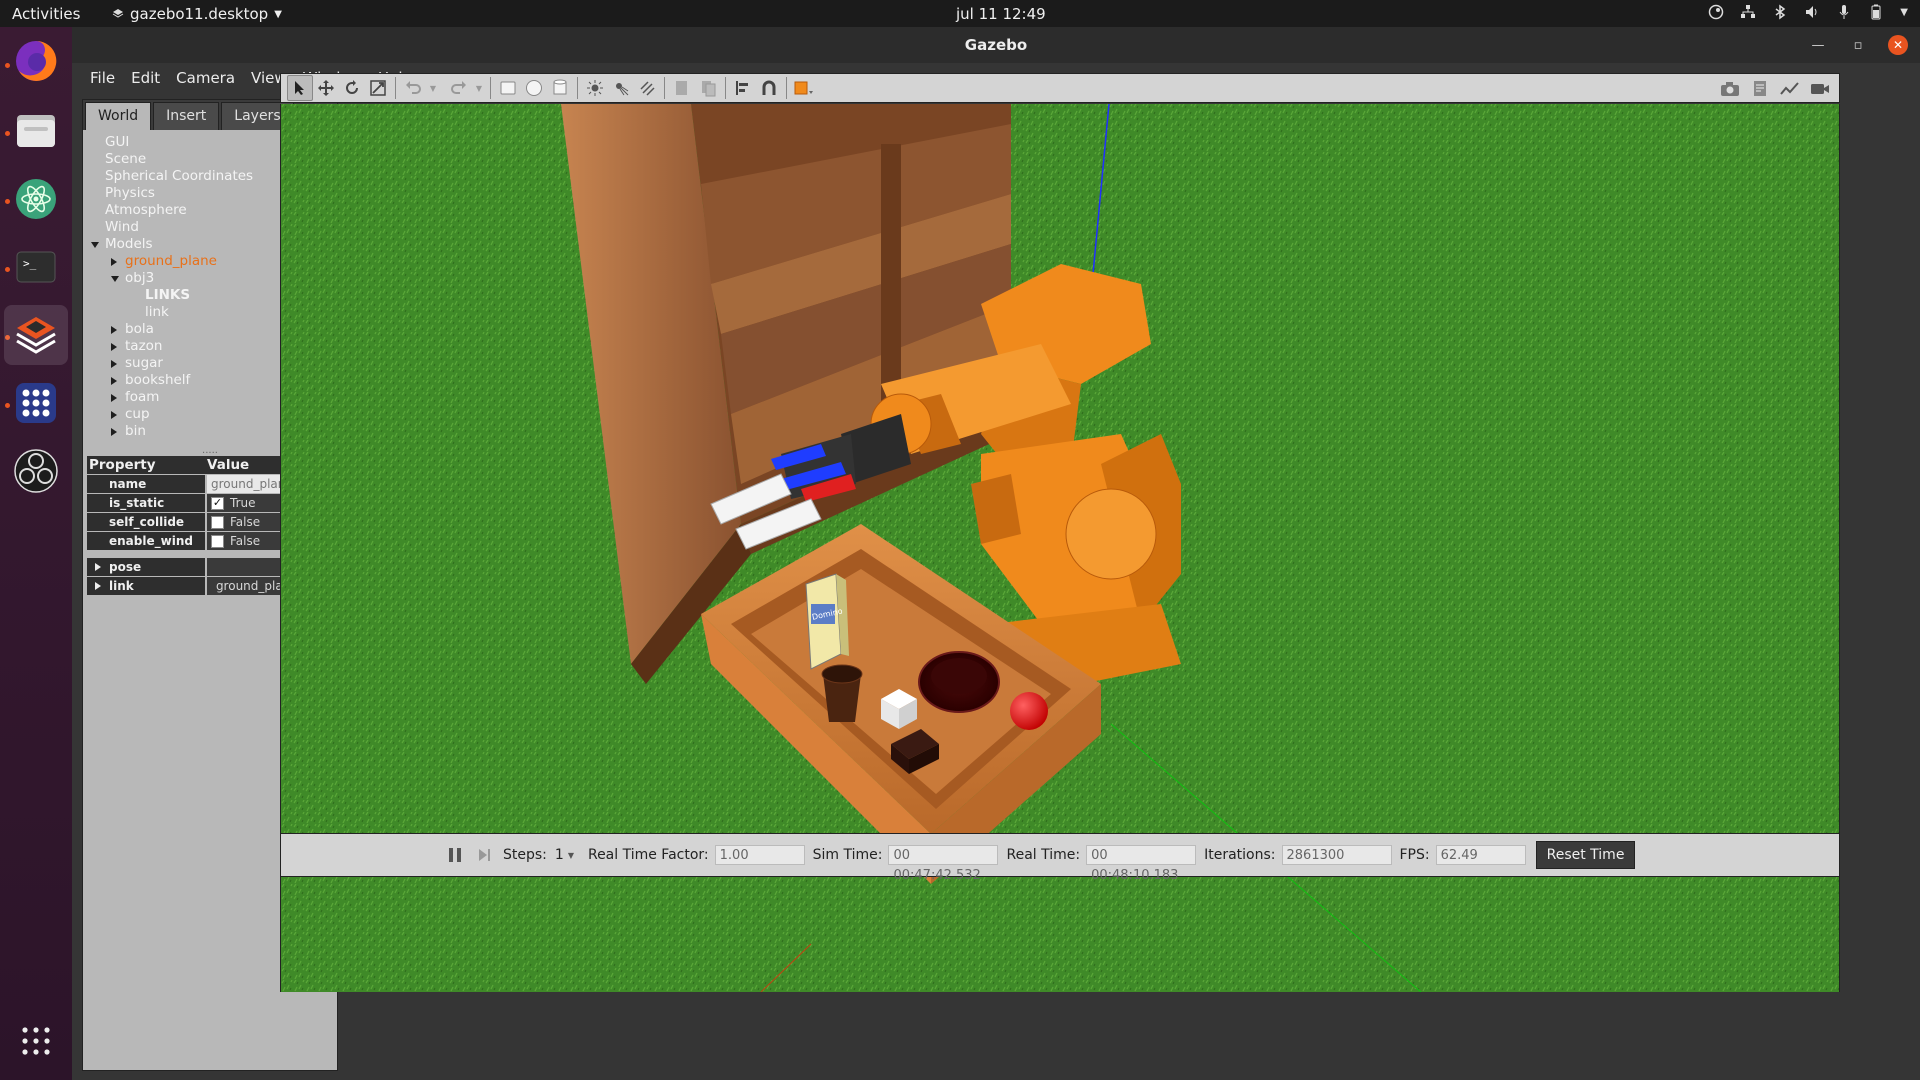  I want to click on network-icon, so click(1748, 12).